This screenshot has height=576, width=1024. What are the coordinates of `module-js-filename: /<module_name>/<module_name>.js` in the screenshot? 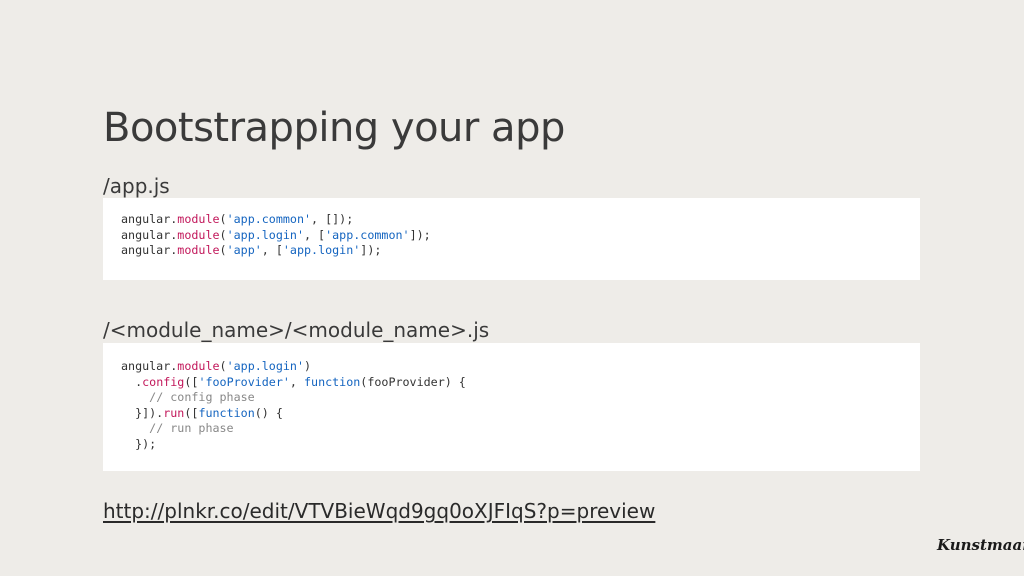 It's located at (296, 330).